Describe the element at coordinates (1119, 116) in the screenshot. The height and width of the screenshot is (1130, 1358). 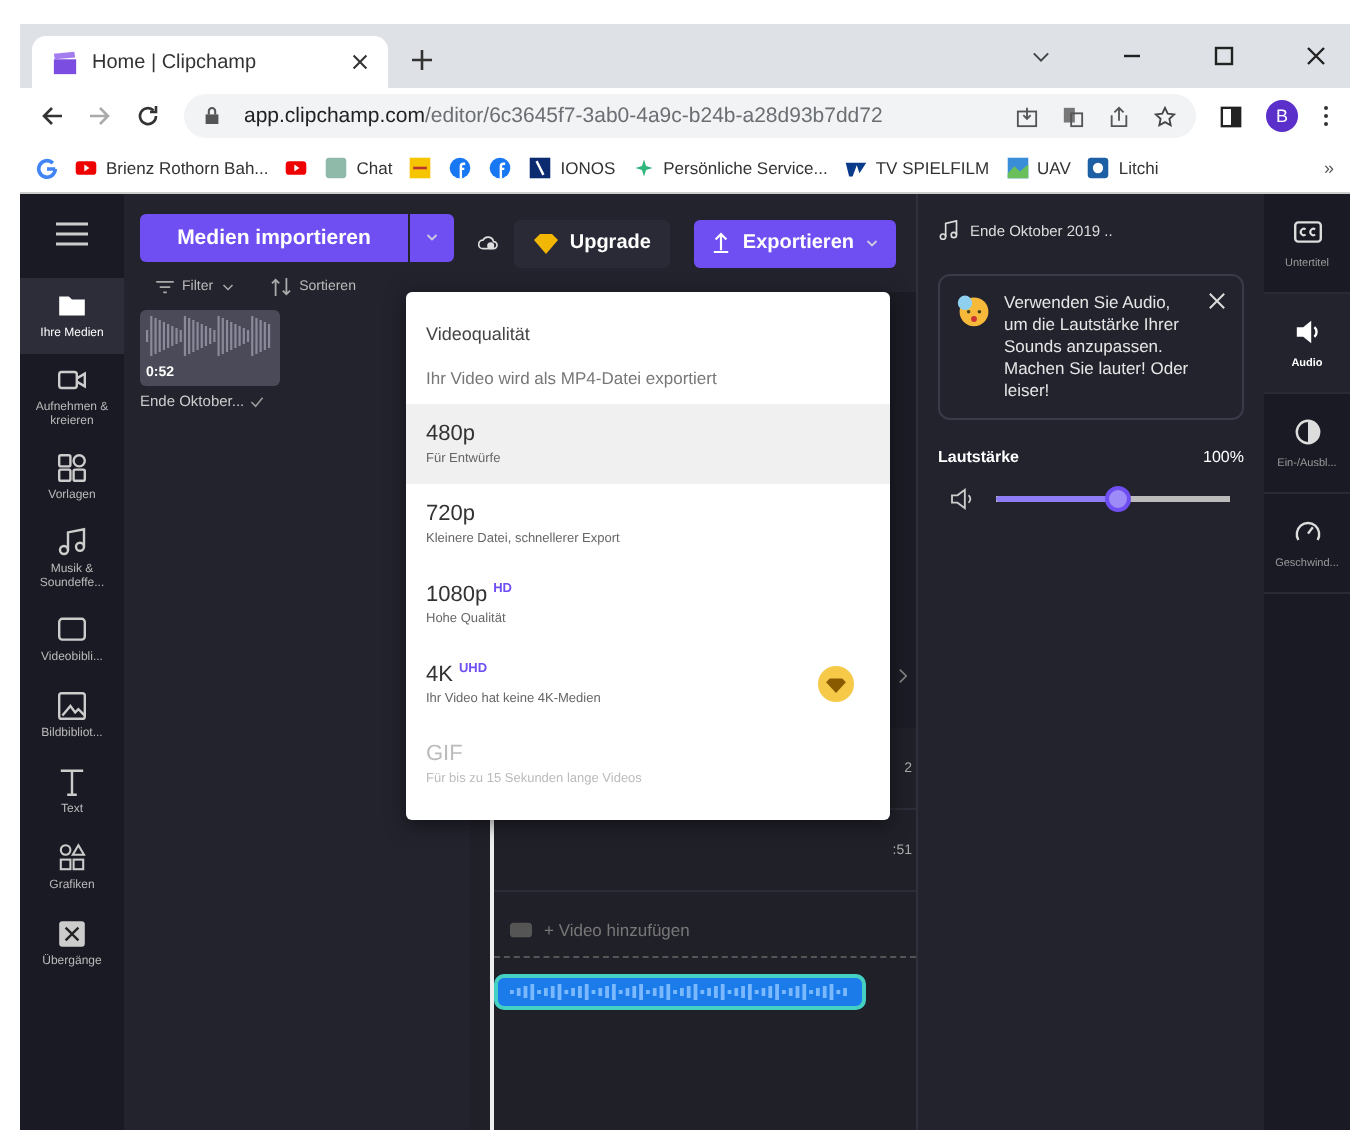
I see `share-icon` at that location.